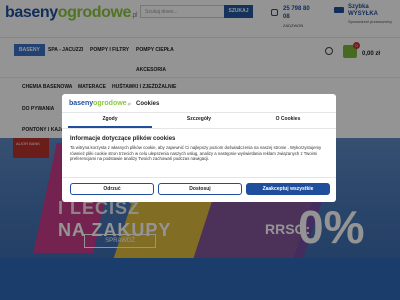  Describe the element at coordinates (288, 119) in the screenshot. I see `tab-o-cookies: O Cookies` at that location.